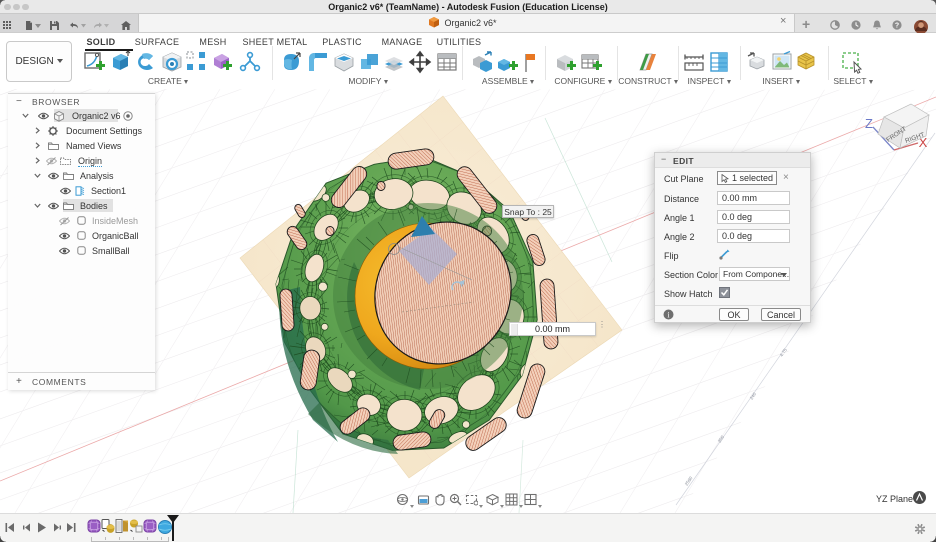 This screenshot has height=542, width=936. What do you see at coordinates (753, 395) in the screenshot?
I see `svg-text: 240` at bounding box center [753, 395].